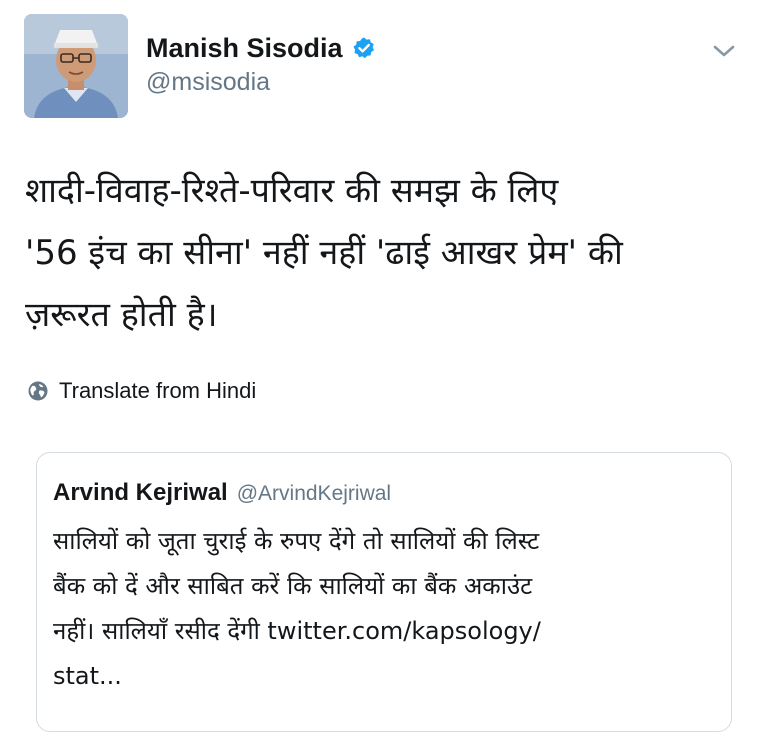 The height and width of the screenshot is (732, 759). What do you see at coordinates (406, 48) in the screenshot?
I see `author-name-row: Manish Sisodia` at bounding box center [406, 48].